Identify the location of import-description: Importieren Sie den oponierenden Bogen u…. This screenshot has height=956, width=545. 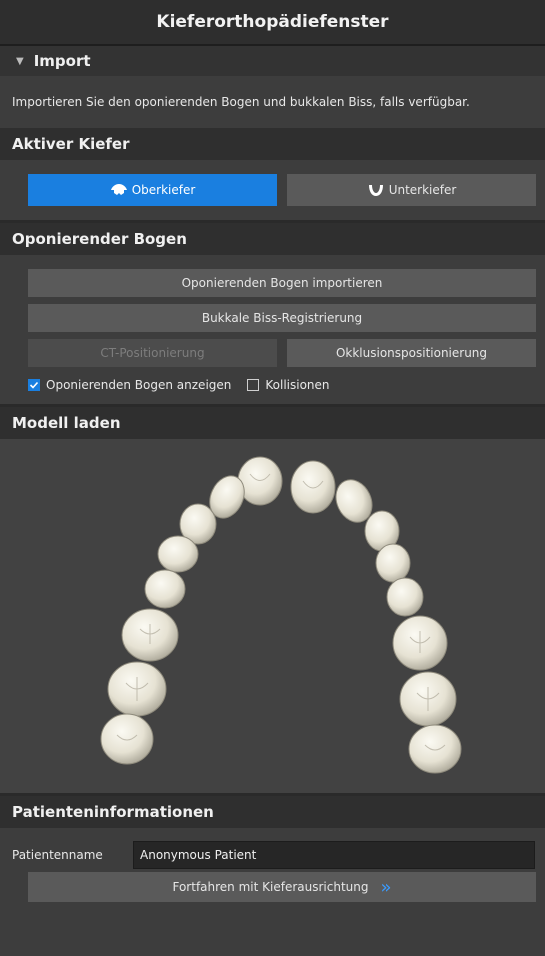
(241, 102).